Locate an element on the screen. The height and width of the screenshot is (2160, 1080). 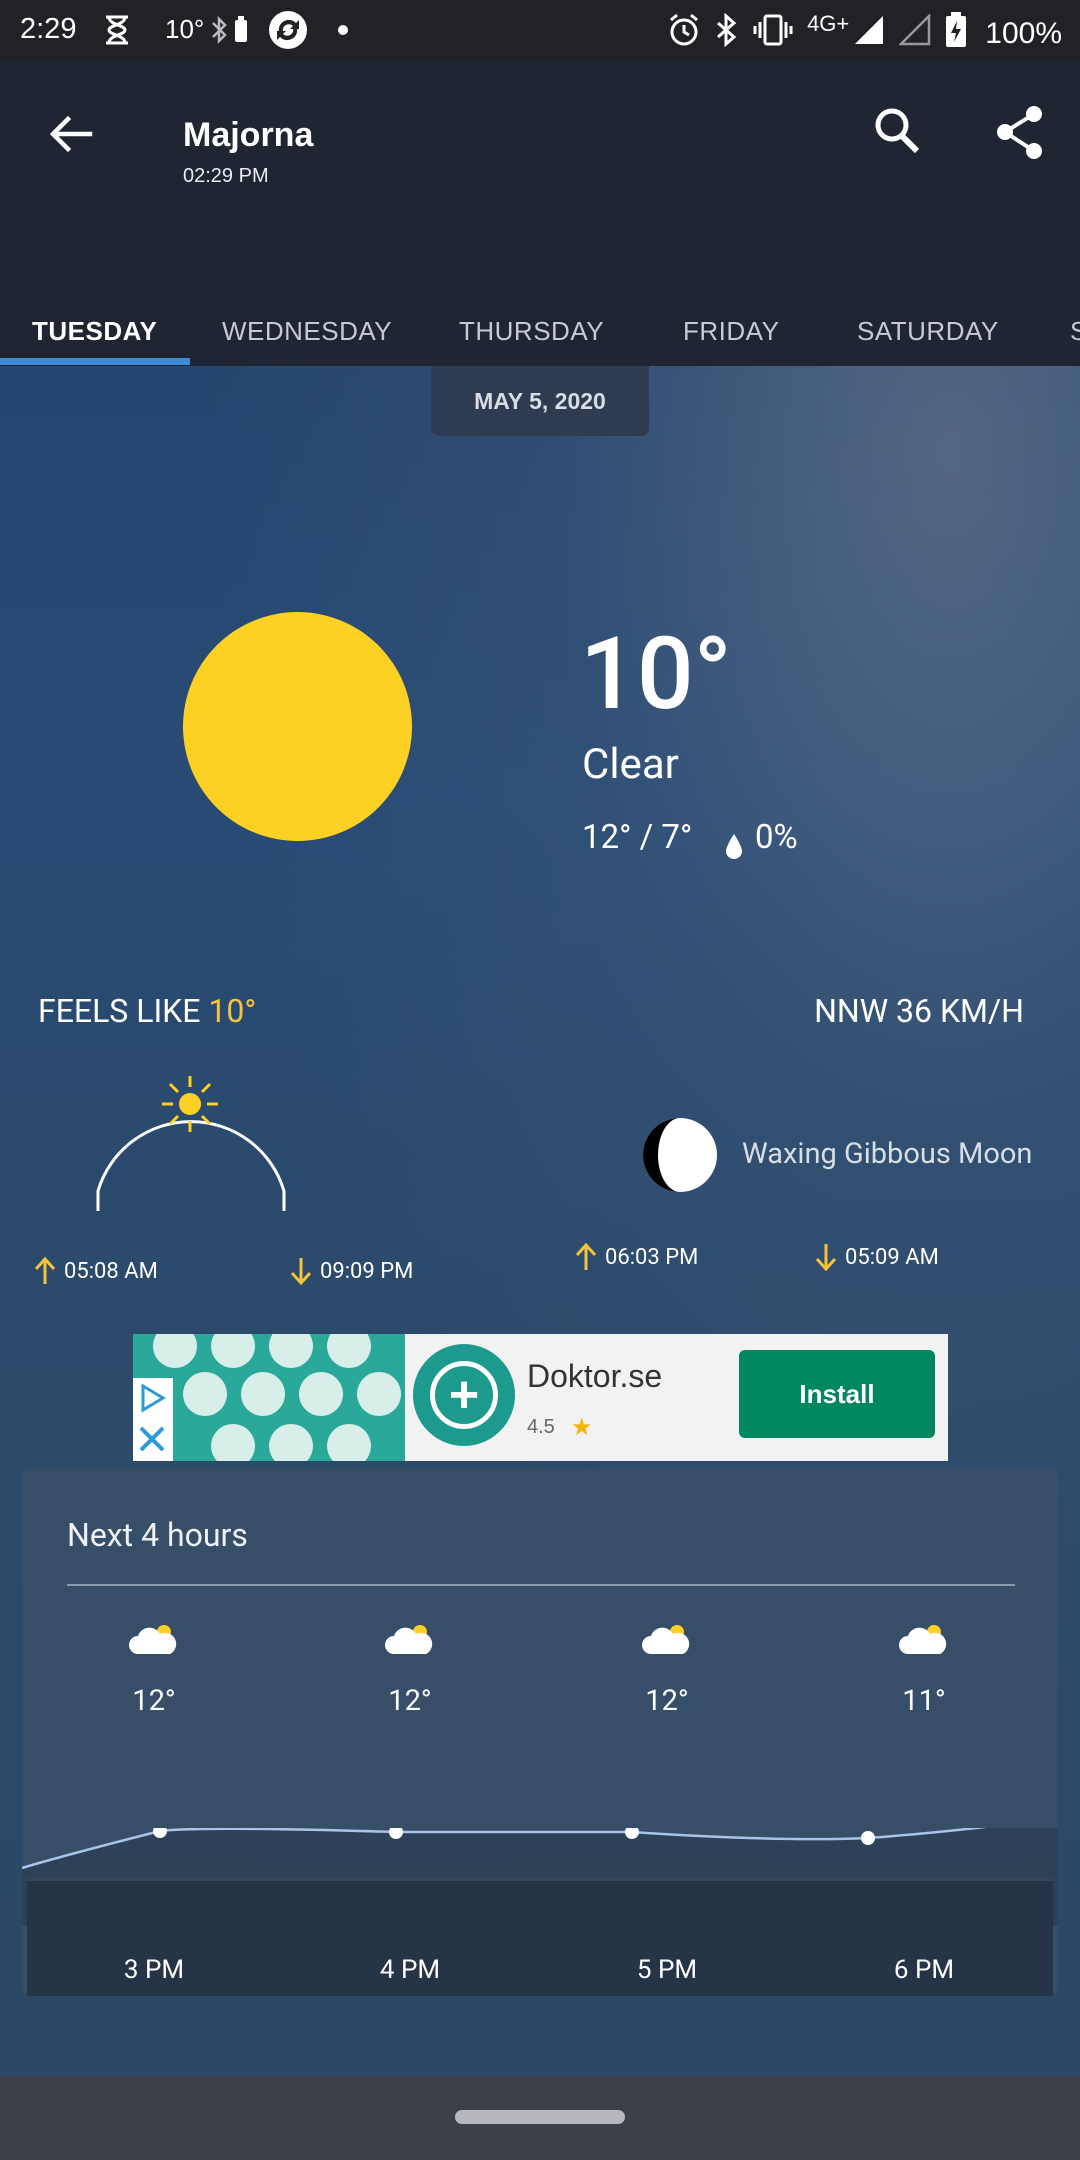
vibrate-icon is located at coordinates (773, 34).